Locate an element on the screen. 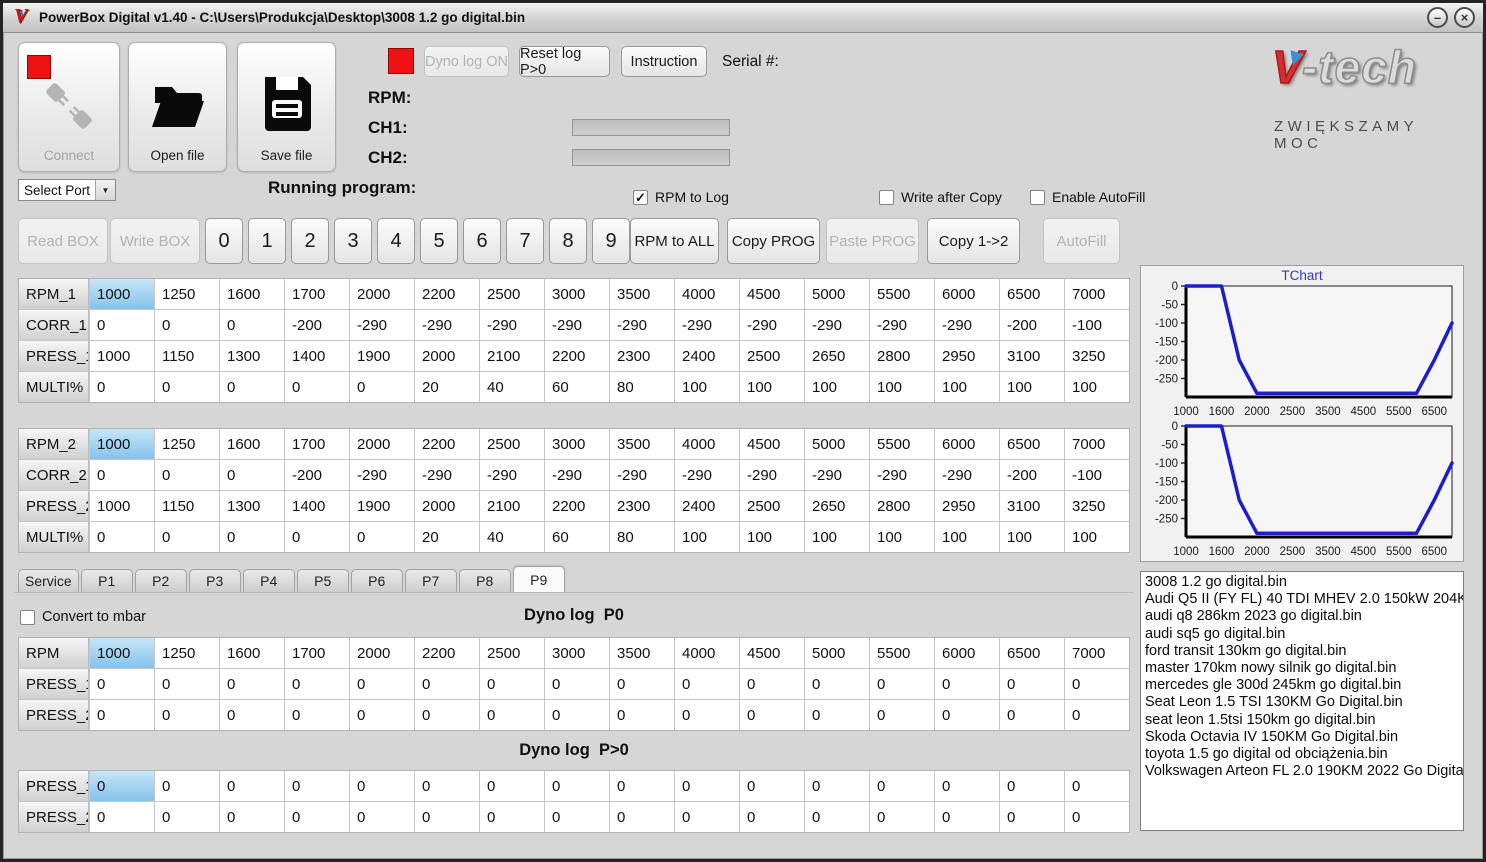 This screenshot has height=862, width=1486. file-list-item: 3008 1.2 go digital.bin is located at coordinates (1302, 582).